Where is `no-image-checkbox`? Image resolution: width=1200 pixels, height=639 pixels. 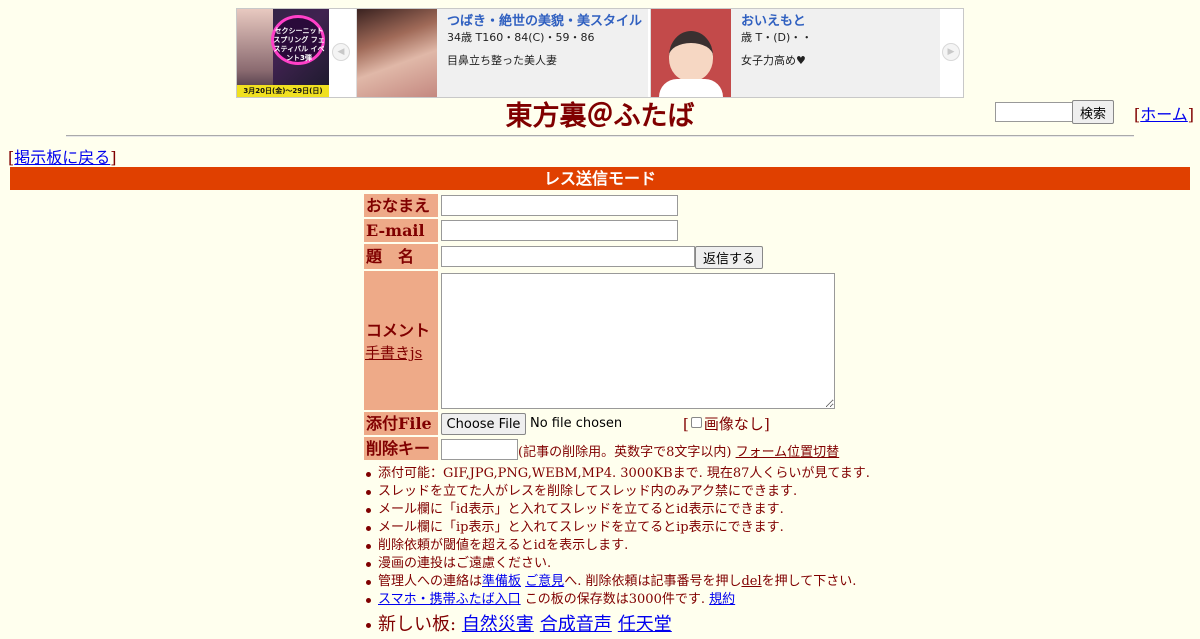
no-image-checkbox is located at coordinates (696, 422).